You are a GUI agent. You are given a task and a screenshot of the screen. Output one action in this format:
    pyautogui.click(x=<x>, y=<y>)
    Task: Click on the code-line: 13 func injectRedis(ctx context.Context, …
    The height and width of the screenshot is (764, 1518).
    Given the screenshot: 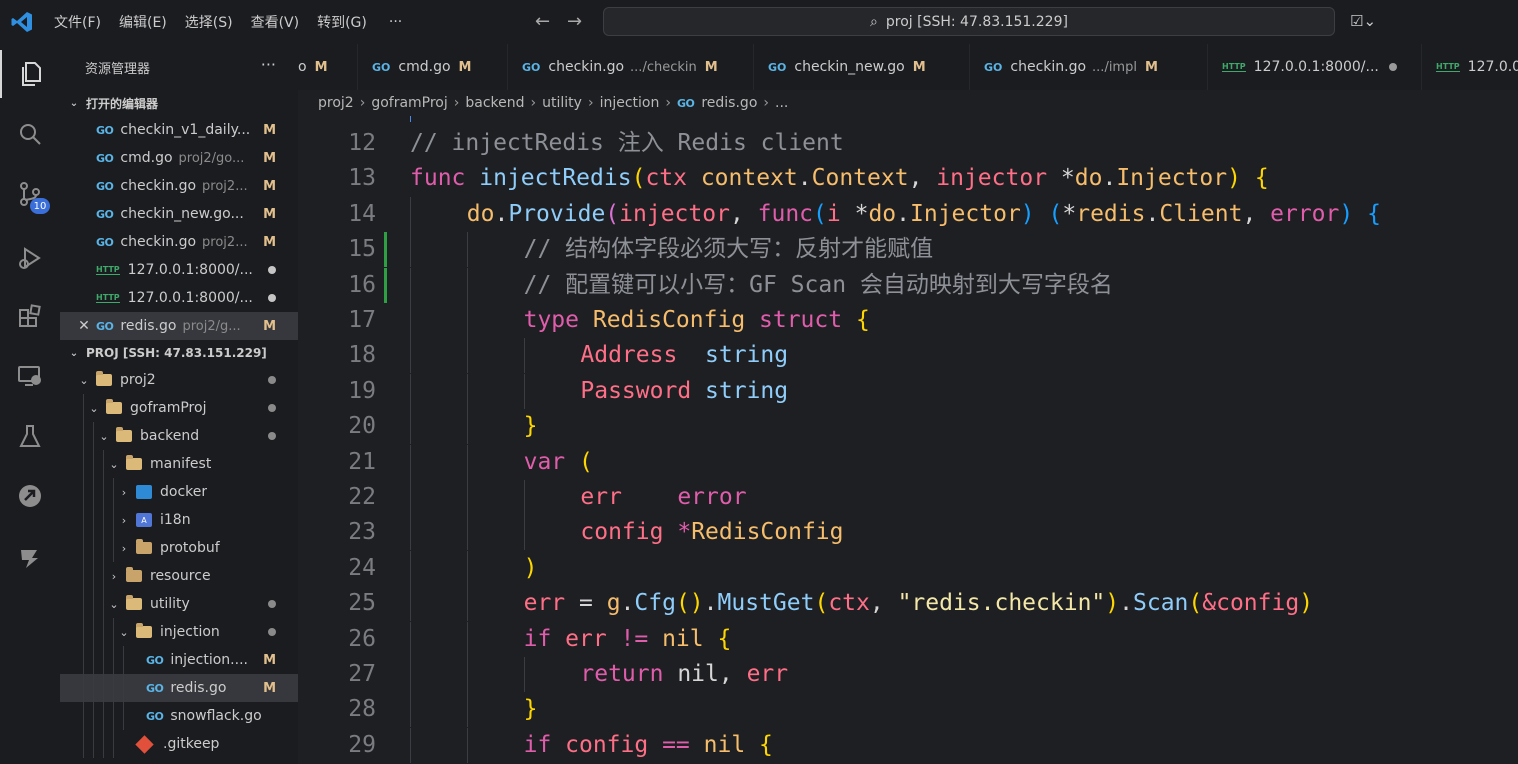 What is the action you would take?
    pyautogui.click(x=908, y=178)
    